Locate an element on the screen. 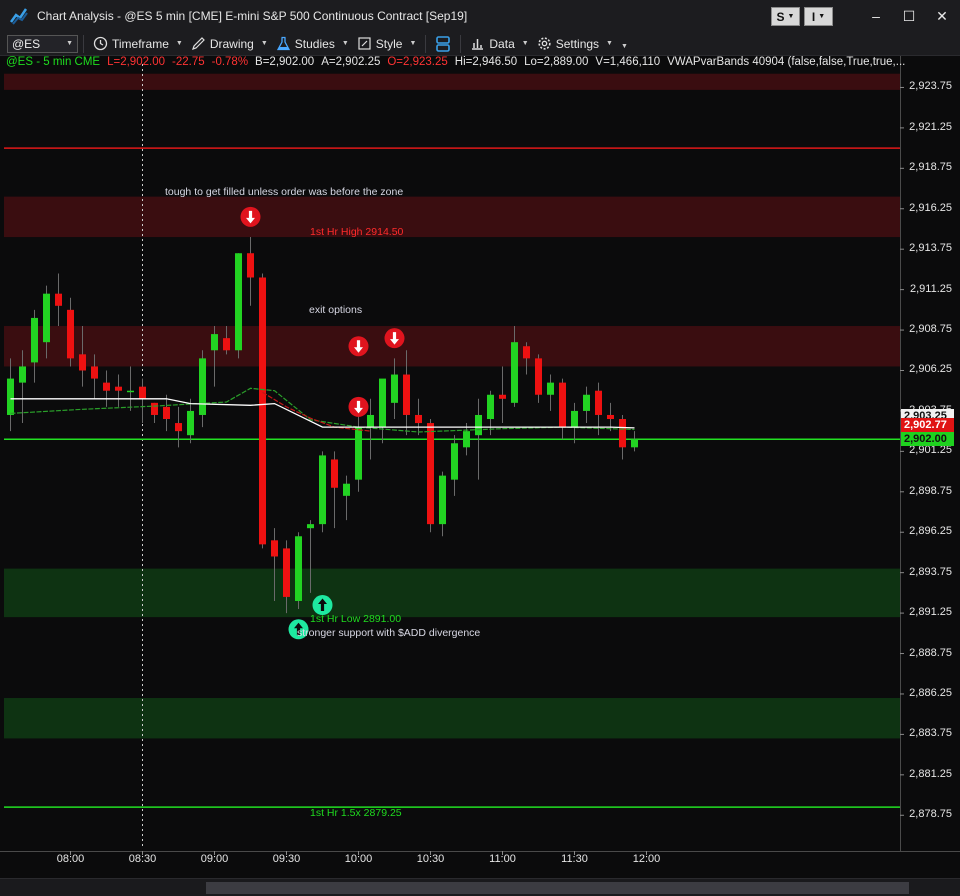  style-menu: Style ▼ is located at coordinates (387, 44).